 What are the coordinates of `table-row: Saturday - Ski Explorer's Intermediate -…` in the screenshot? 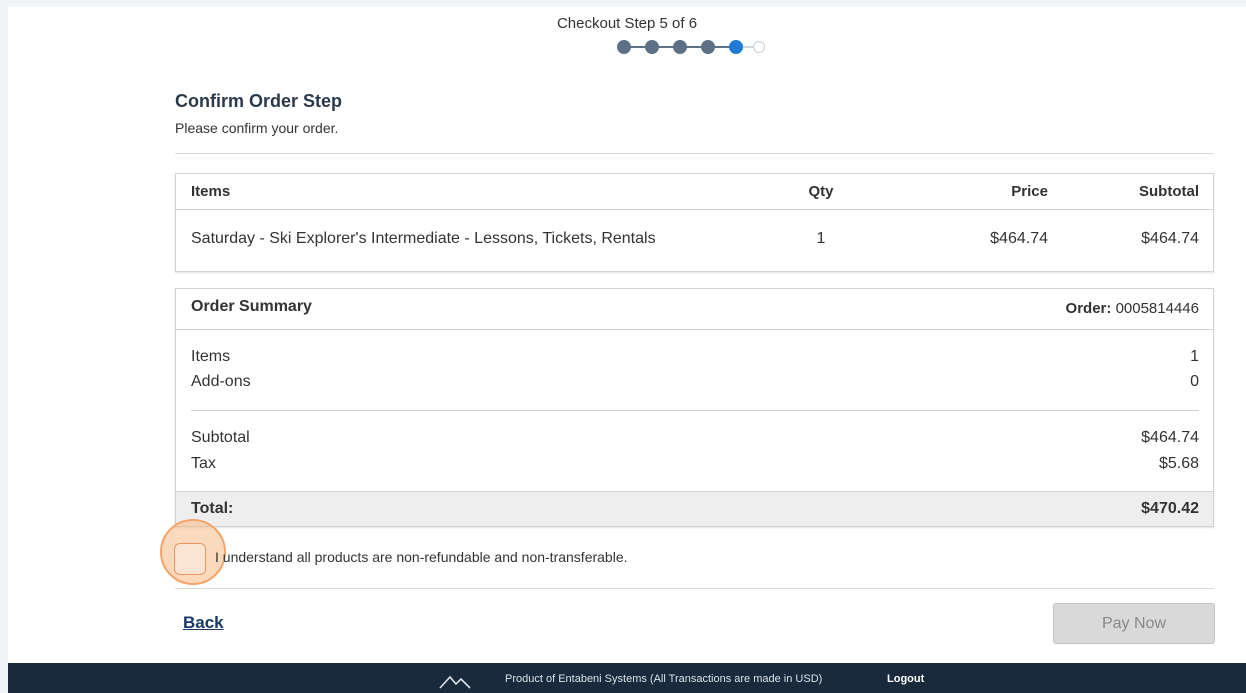 It's located at (694, 238).